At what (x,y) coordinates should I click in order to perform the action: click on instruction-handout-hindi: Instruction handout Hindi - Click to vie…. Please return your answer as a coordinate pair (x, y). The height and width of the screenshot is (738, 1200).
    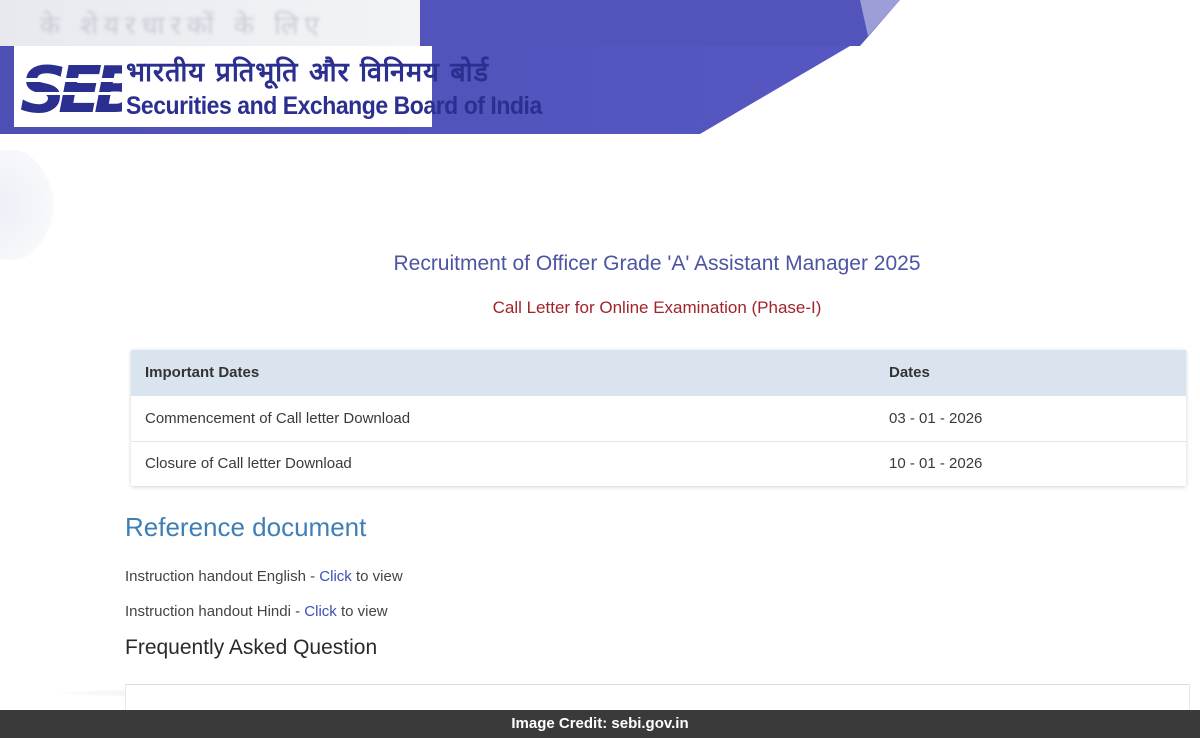
    Looking at the image, I should click on (256, 611).